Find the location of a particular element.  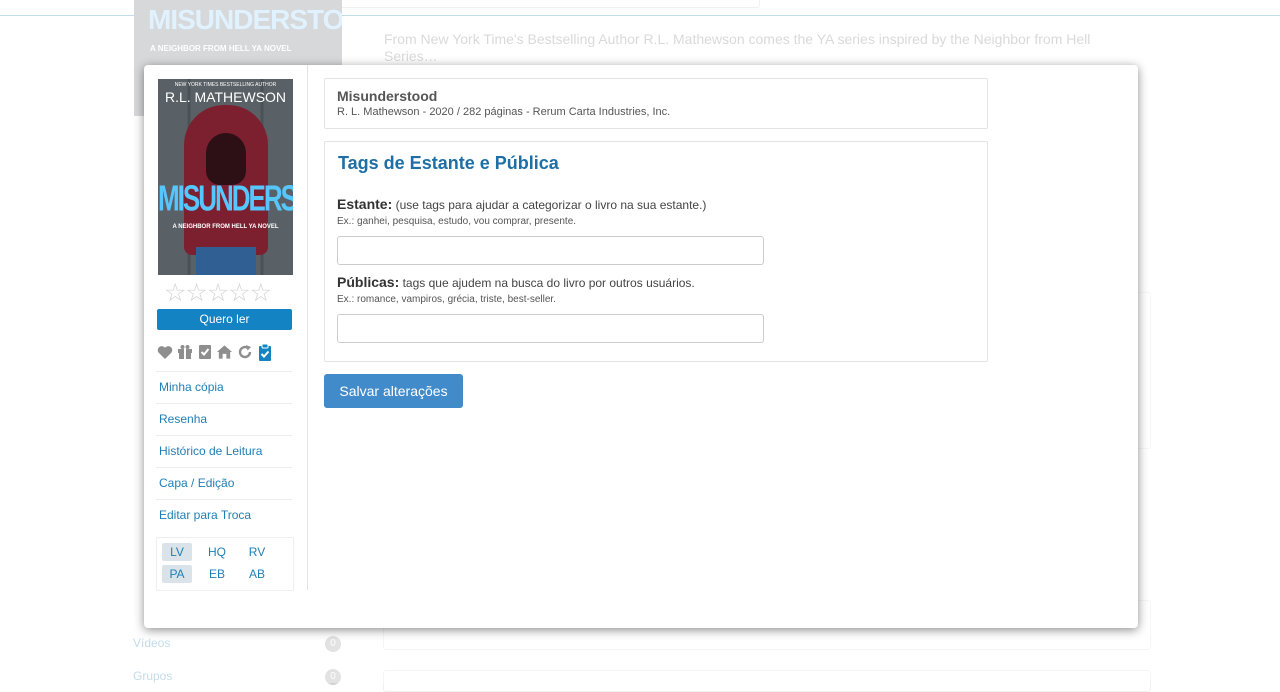

format-hq: HQ is located at coordinates (217, 552).